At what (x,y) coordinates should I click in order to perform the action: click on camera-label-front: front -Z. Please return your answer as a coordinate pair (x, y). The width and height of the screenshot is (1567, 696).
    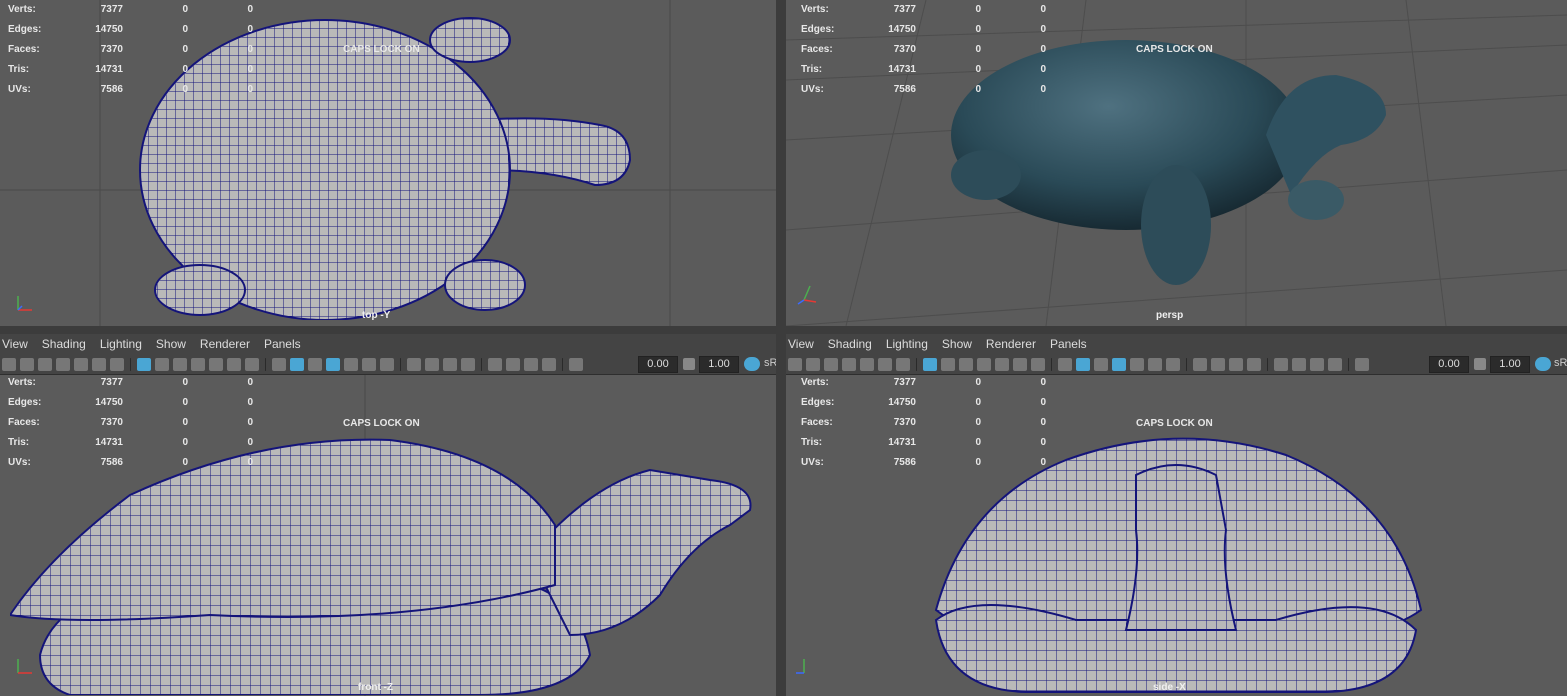
    Looking at the image, I should click on (375, 687).